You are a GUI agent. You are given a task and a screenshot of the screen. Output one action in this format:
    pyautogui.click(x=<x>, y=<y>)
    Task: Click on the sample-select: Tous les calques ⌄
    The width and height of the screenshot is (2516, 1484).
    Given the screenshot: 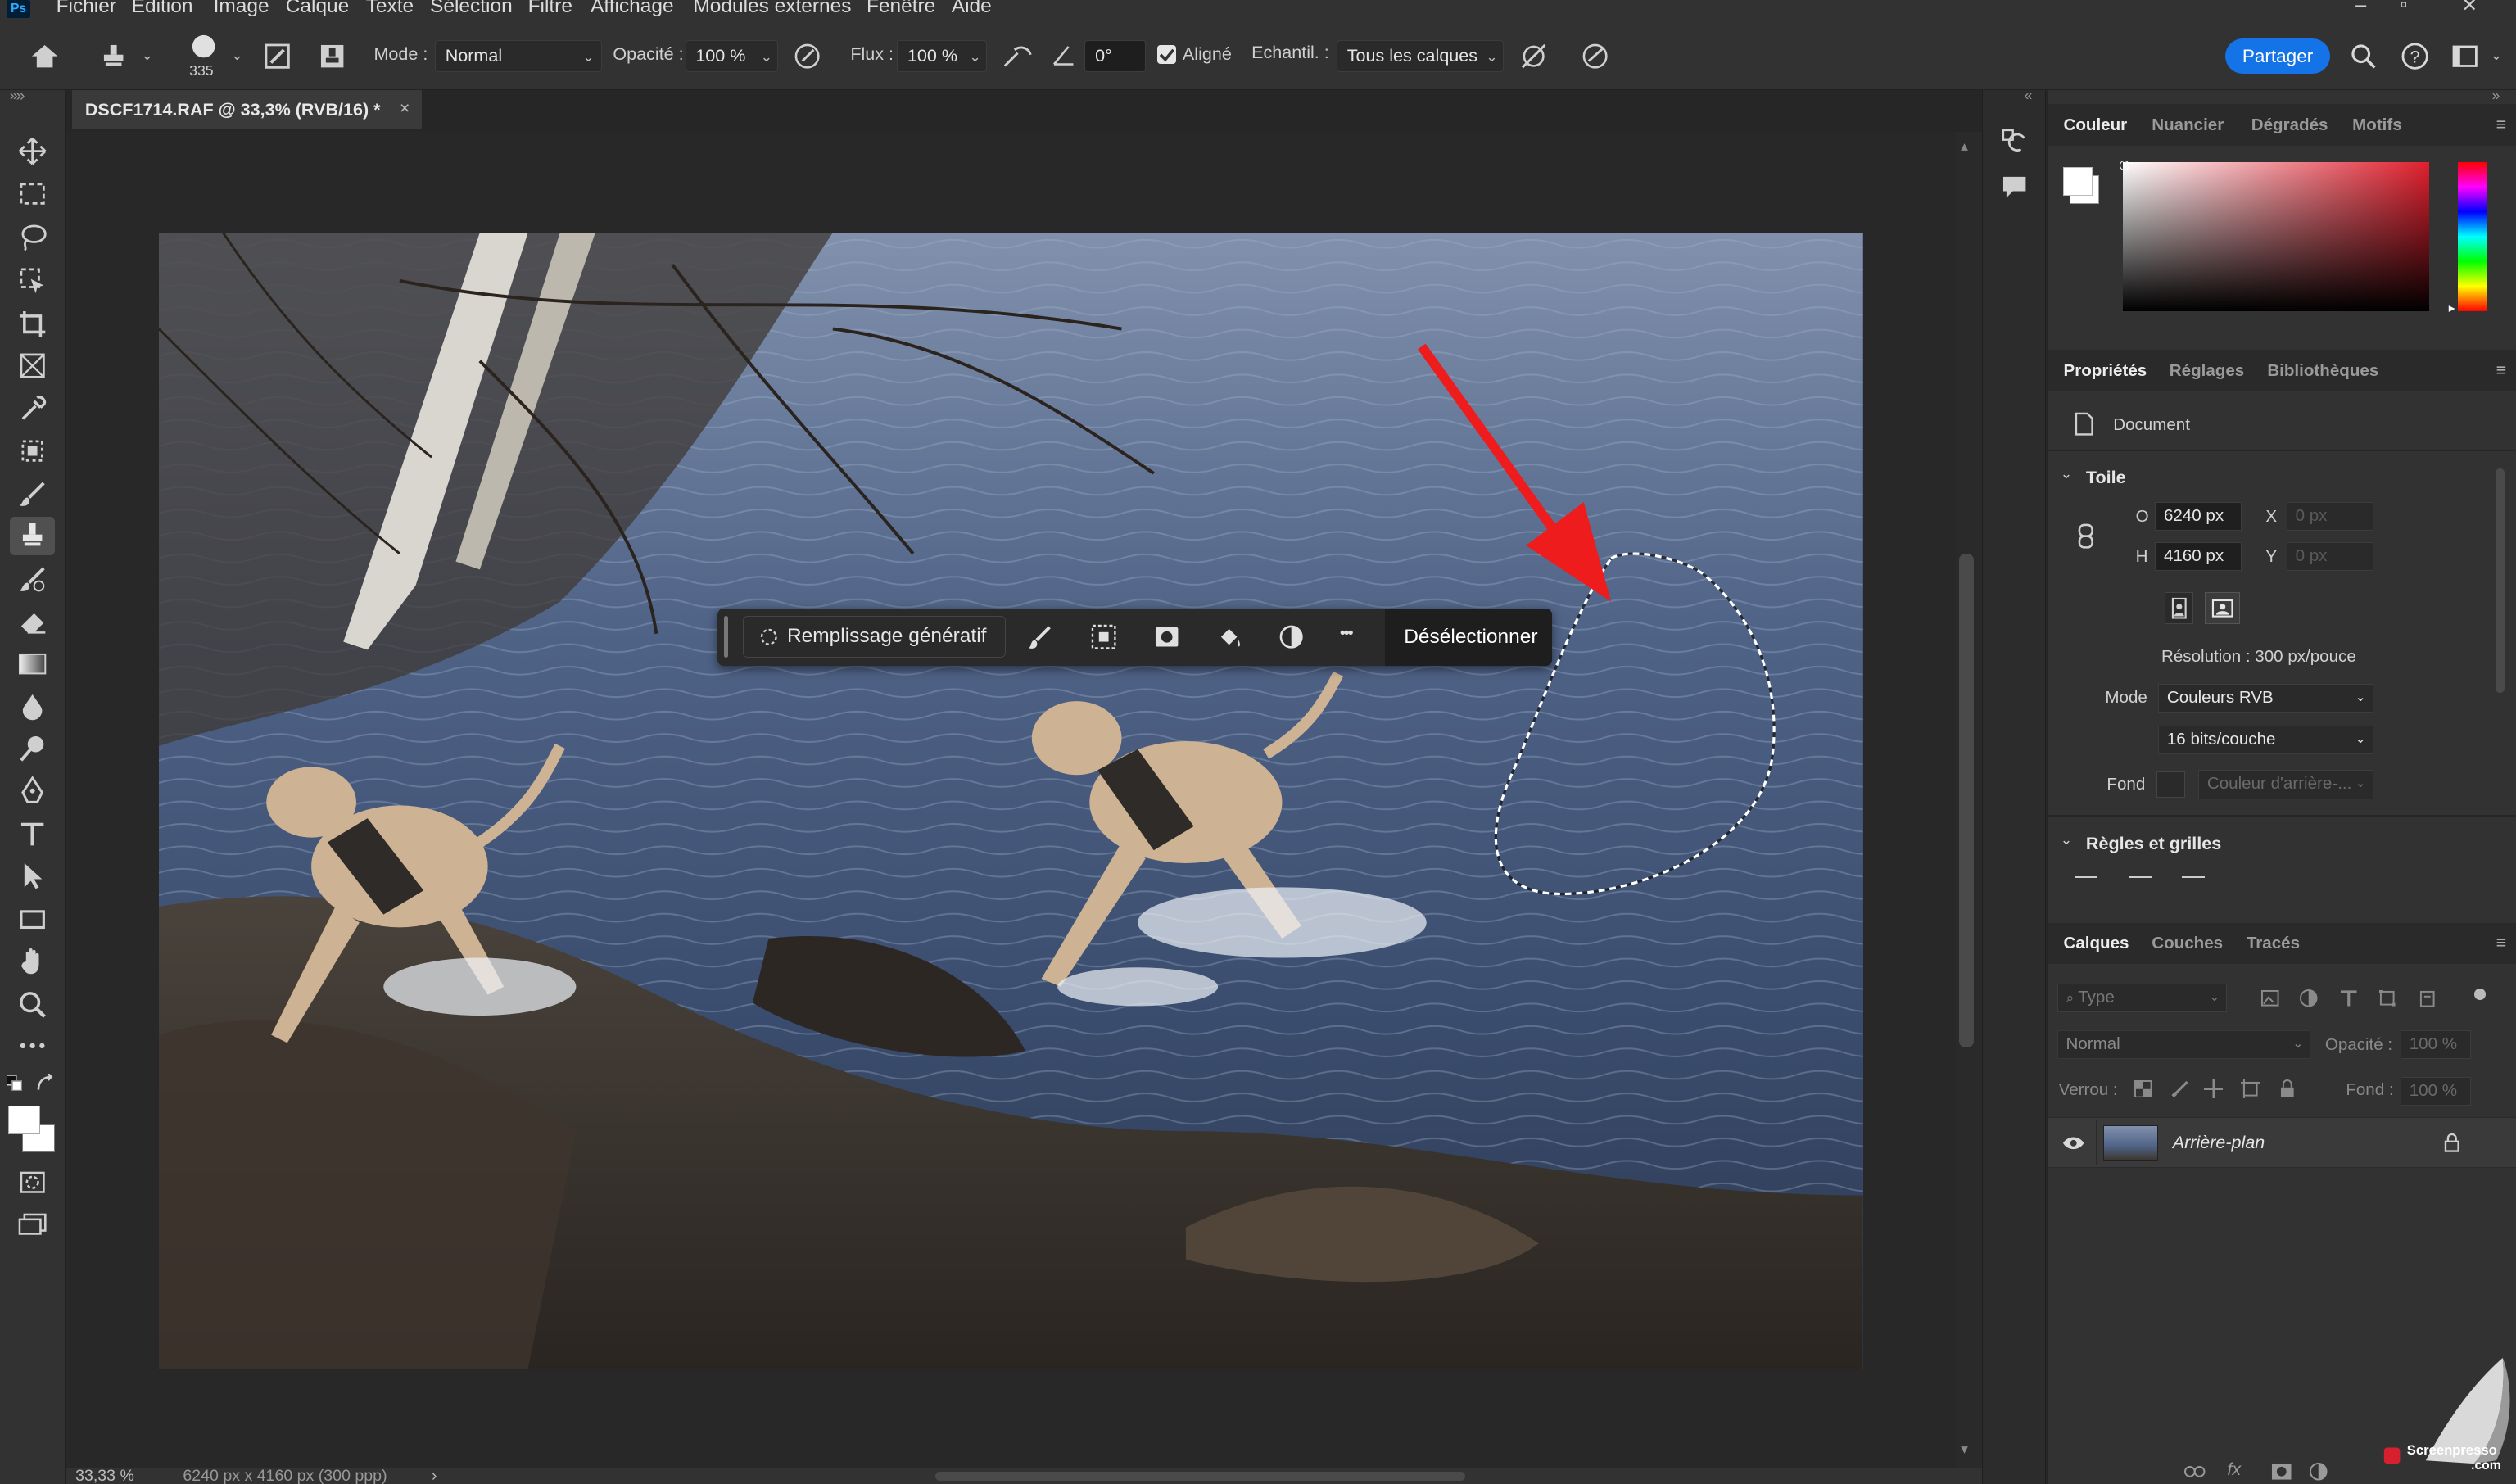 What is the action you would take?
    pyautogui.click(x=1420, y=56)
    